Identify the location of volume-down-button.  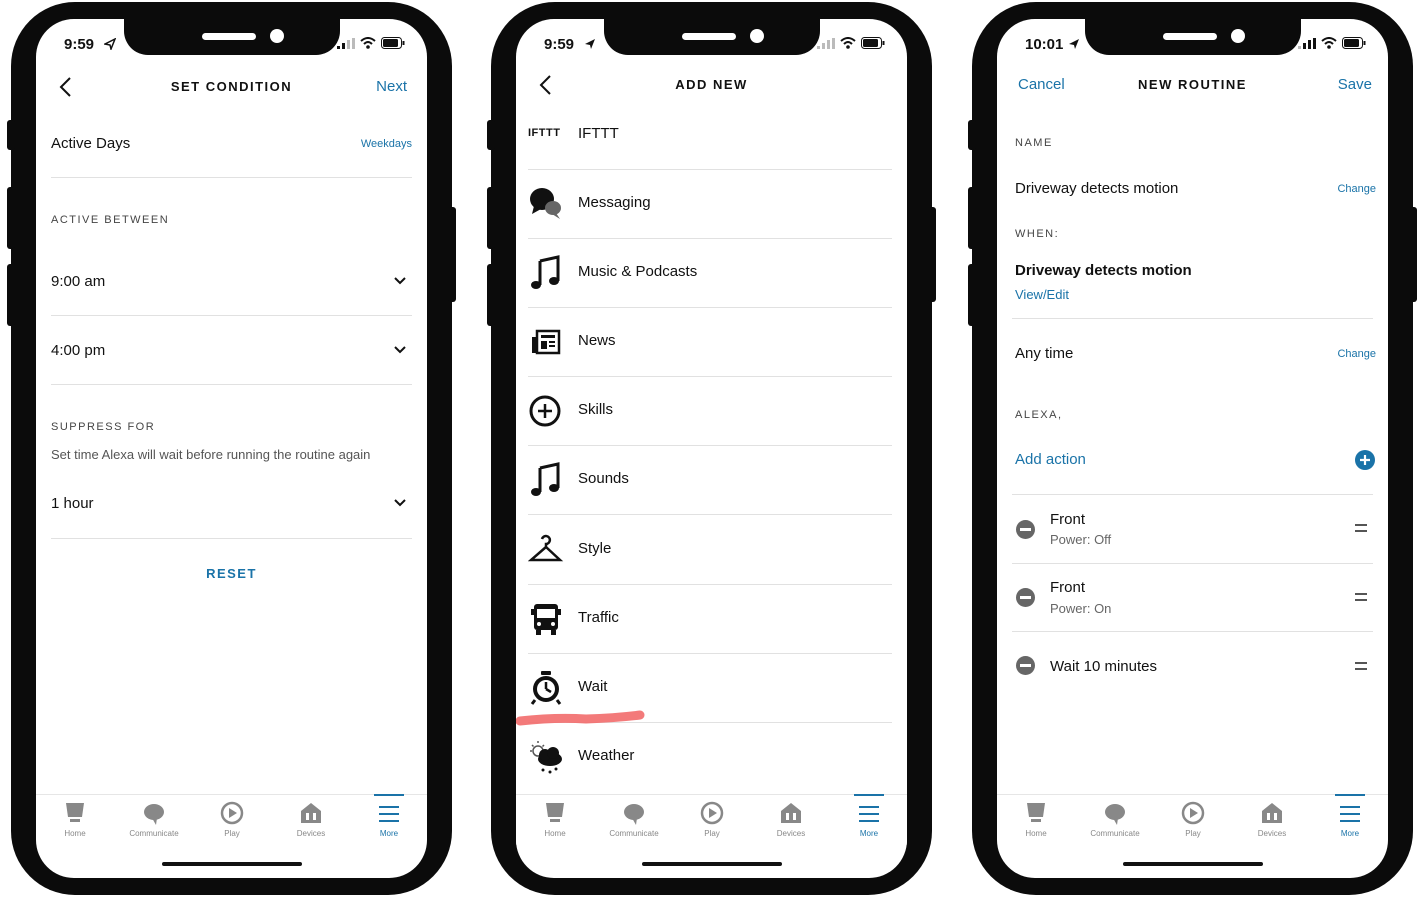
(491, 295).